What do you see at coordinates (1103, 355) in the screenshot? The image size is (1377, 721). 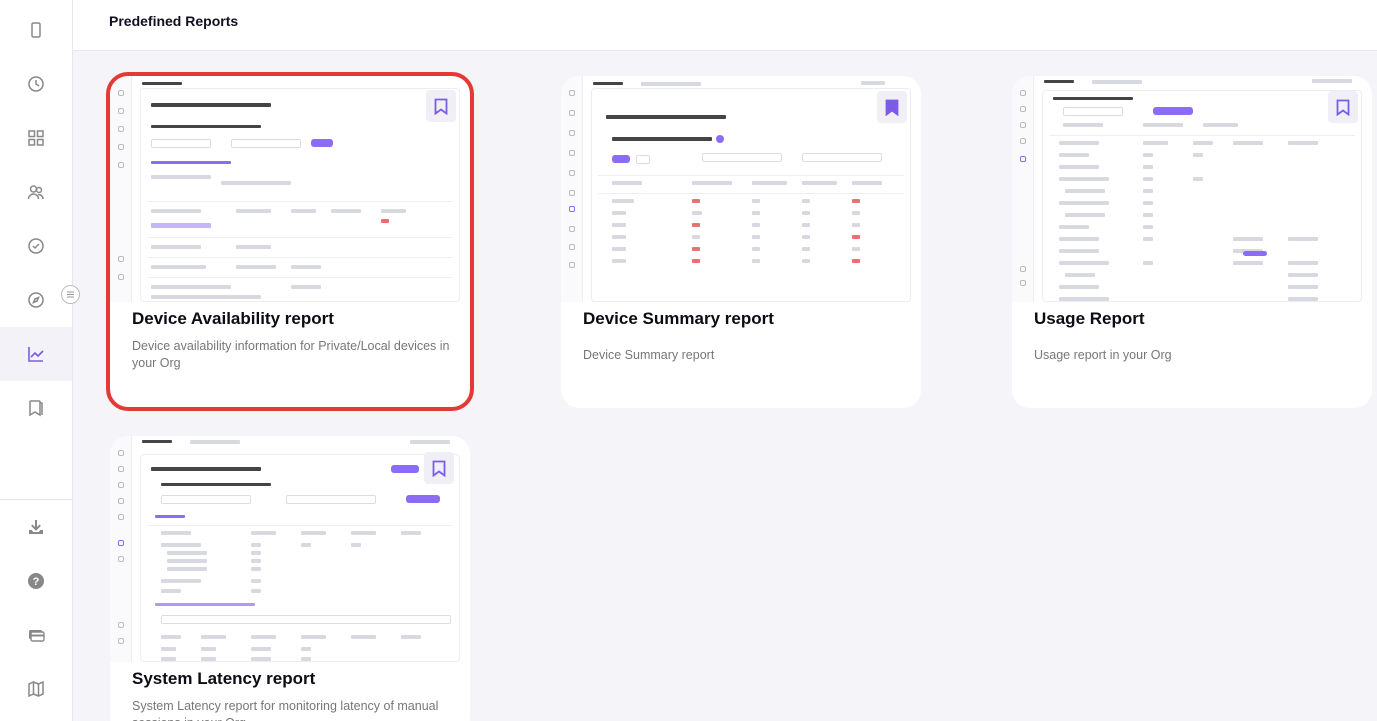 I see `report-description: Usage report in your Org` at bounding box center [1103, 355].